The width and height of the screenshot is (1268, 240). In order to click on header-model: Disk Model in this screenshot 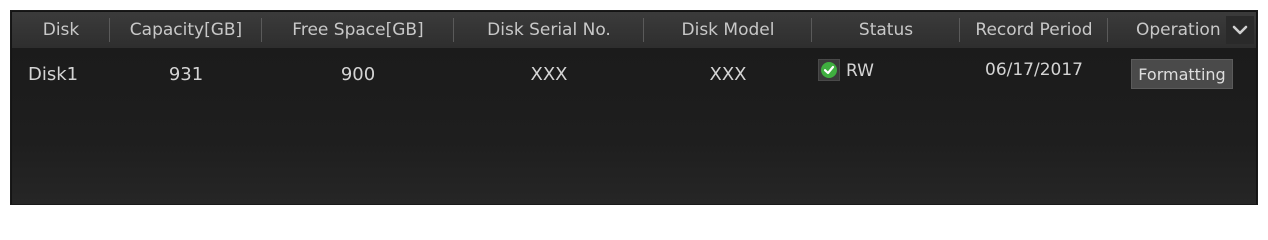, I will do `click(728, 30)`.